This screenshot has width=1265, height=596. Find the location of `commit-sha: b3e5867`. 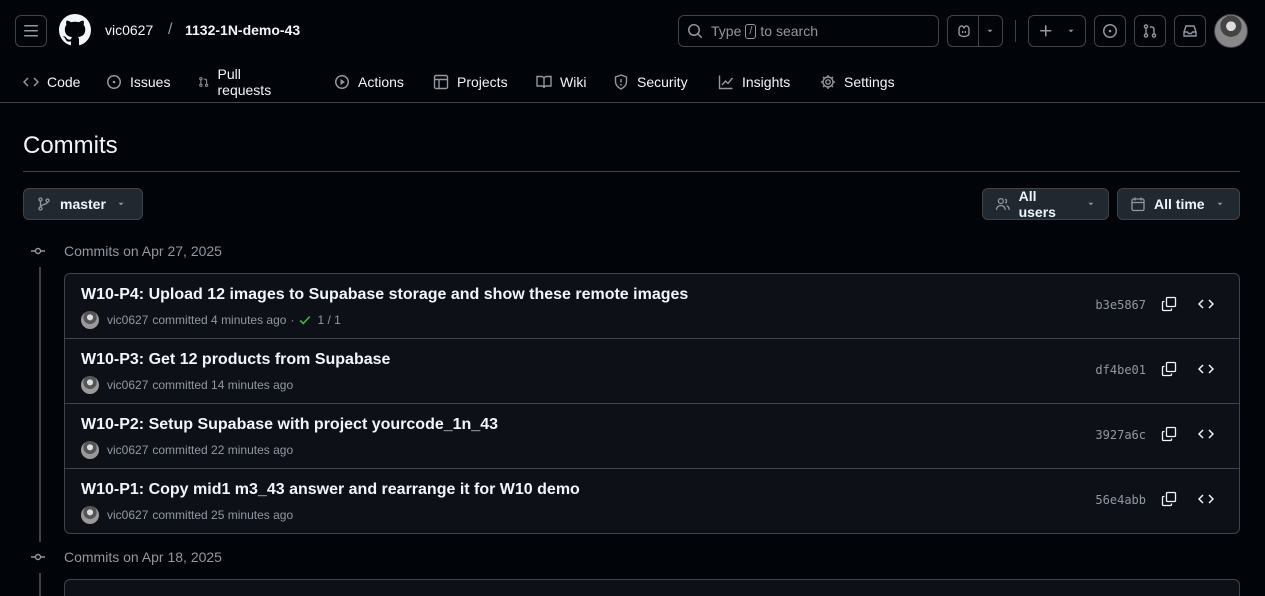

commit-sha: b3e5867 is located at coordinates (1120, 305).